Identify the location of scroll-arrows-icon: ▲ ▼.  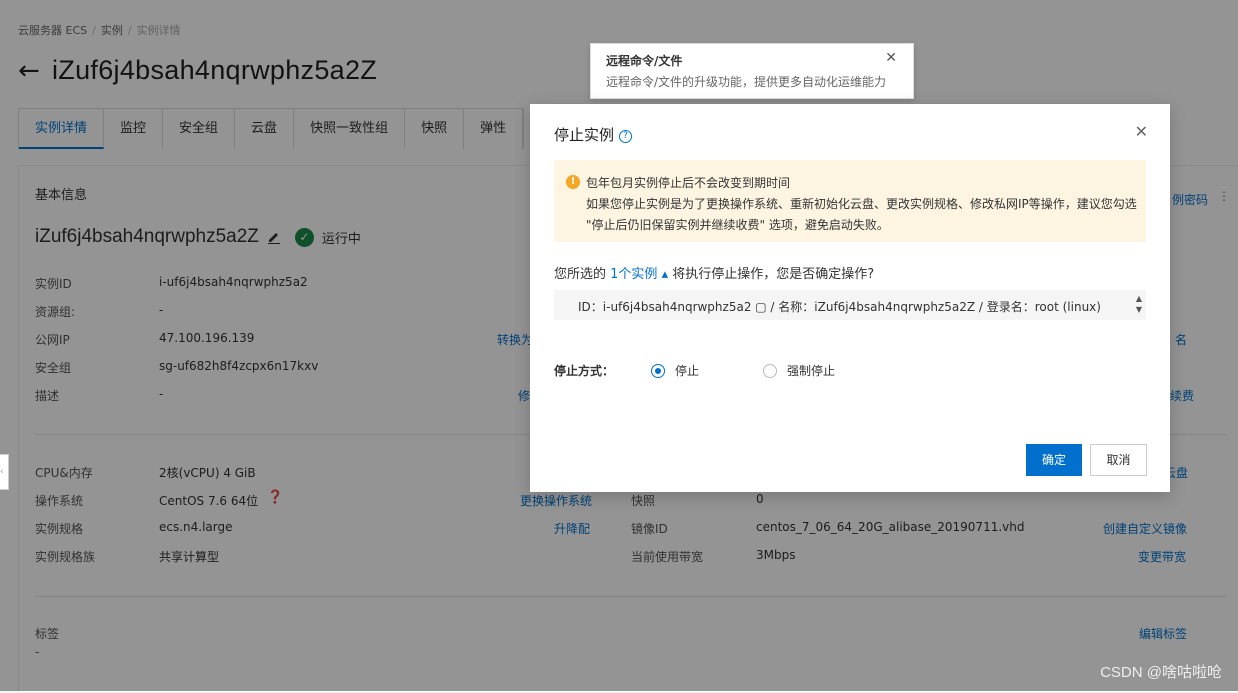
(1139, 304).